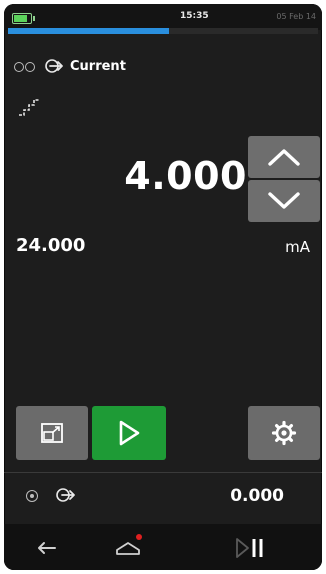  I want to click on play-button, so click(129, 433).